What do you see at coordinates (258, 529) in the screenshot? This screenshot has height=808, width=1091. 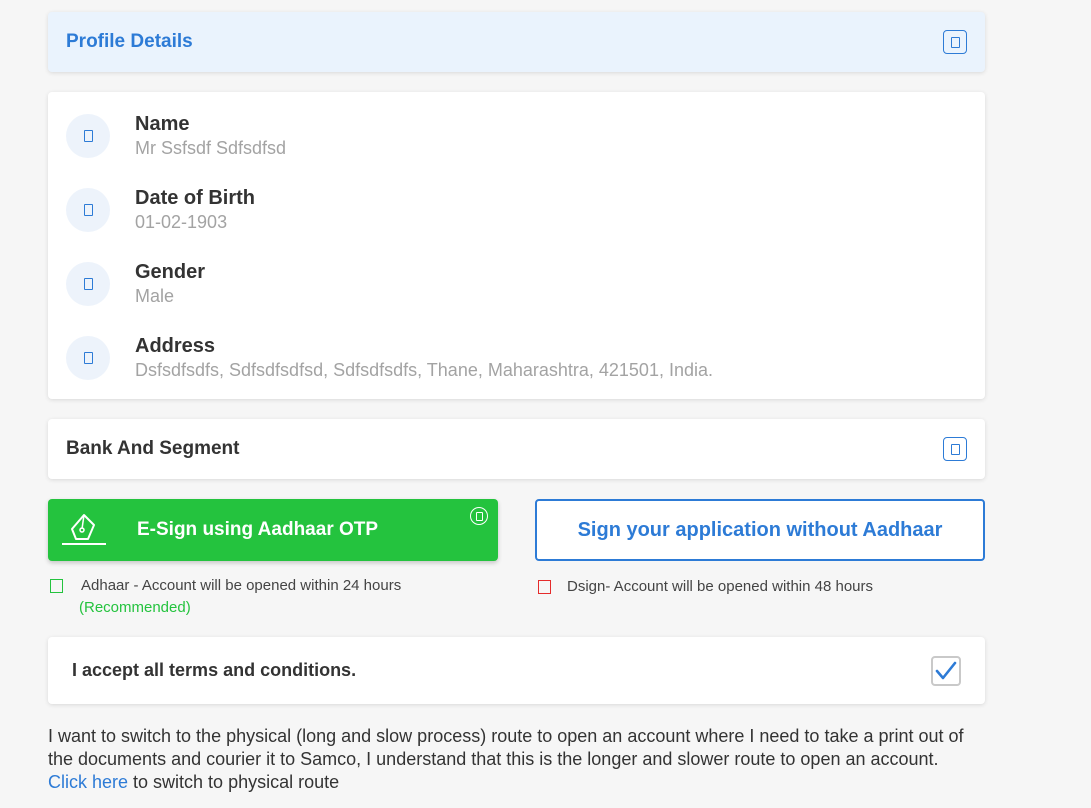 I see `esign-aadhaar-label: E-Sign using Aadhaar OTP` at bounding box center [258, 529].